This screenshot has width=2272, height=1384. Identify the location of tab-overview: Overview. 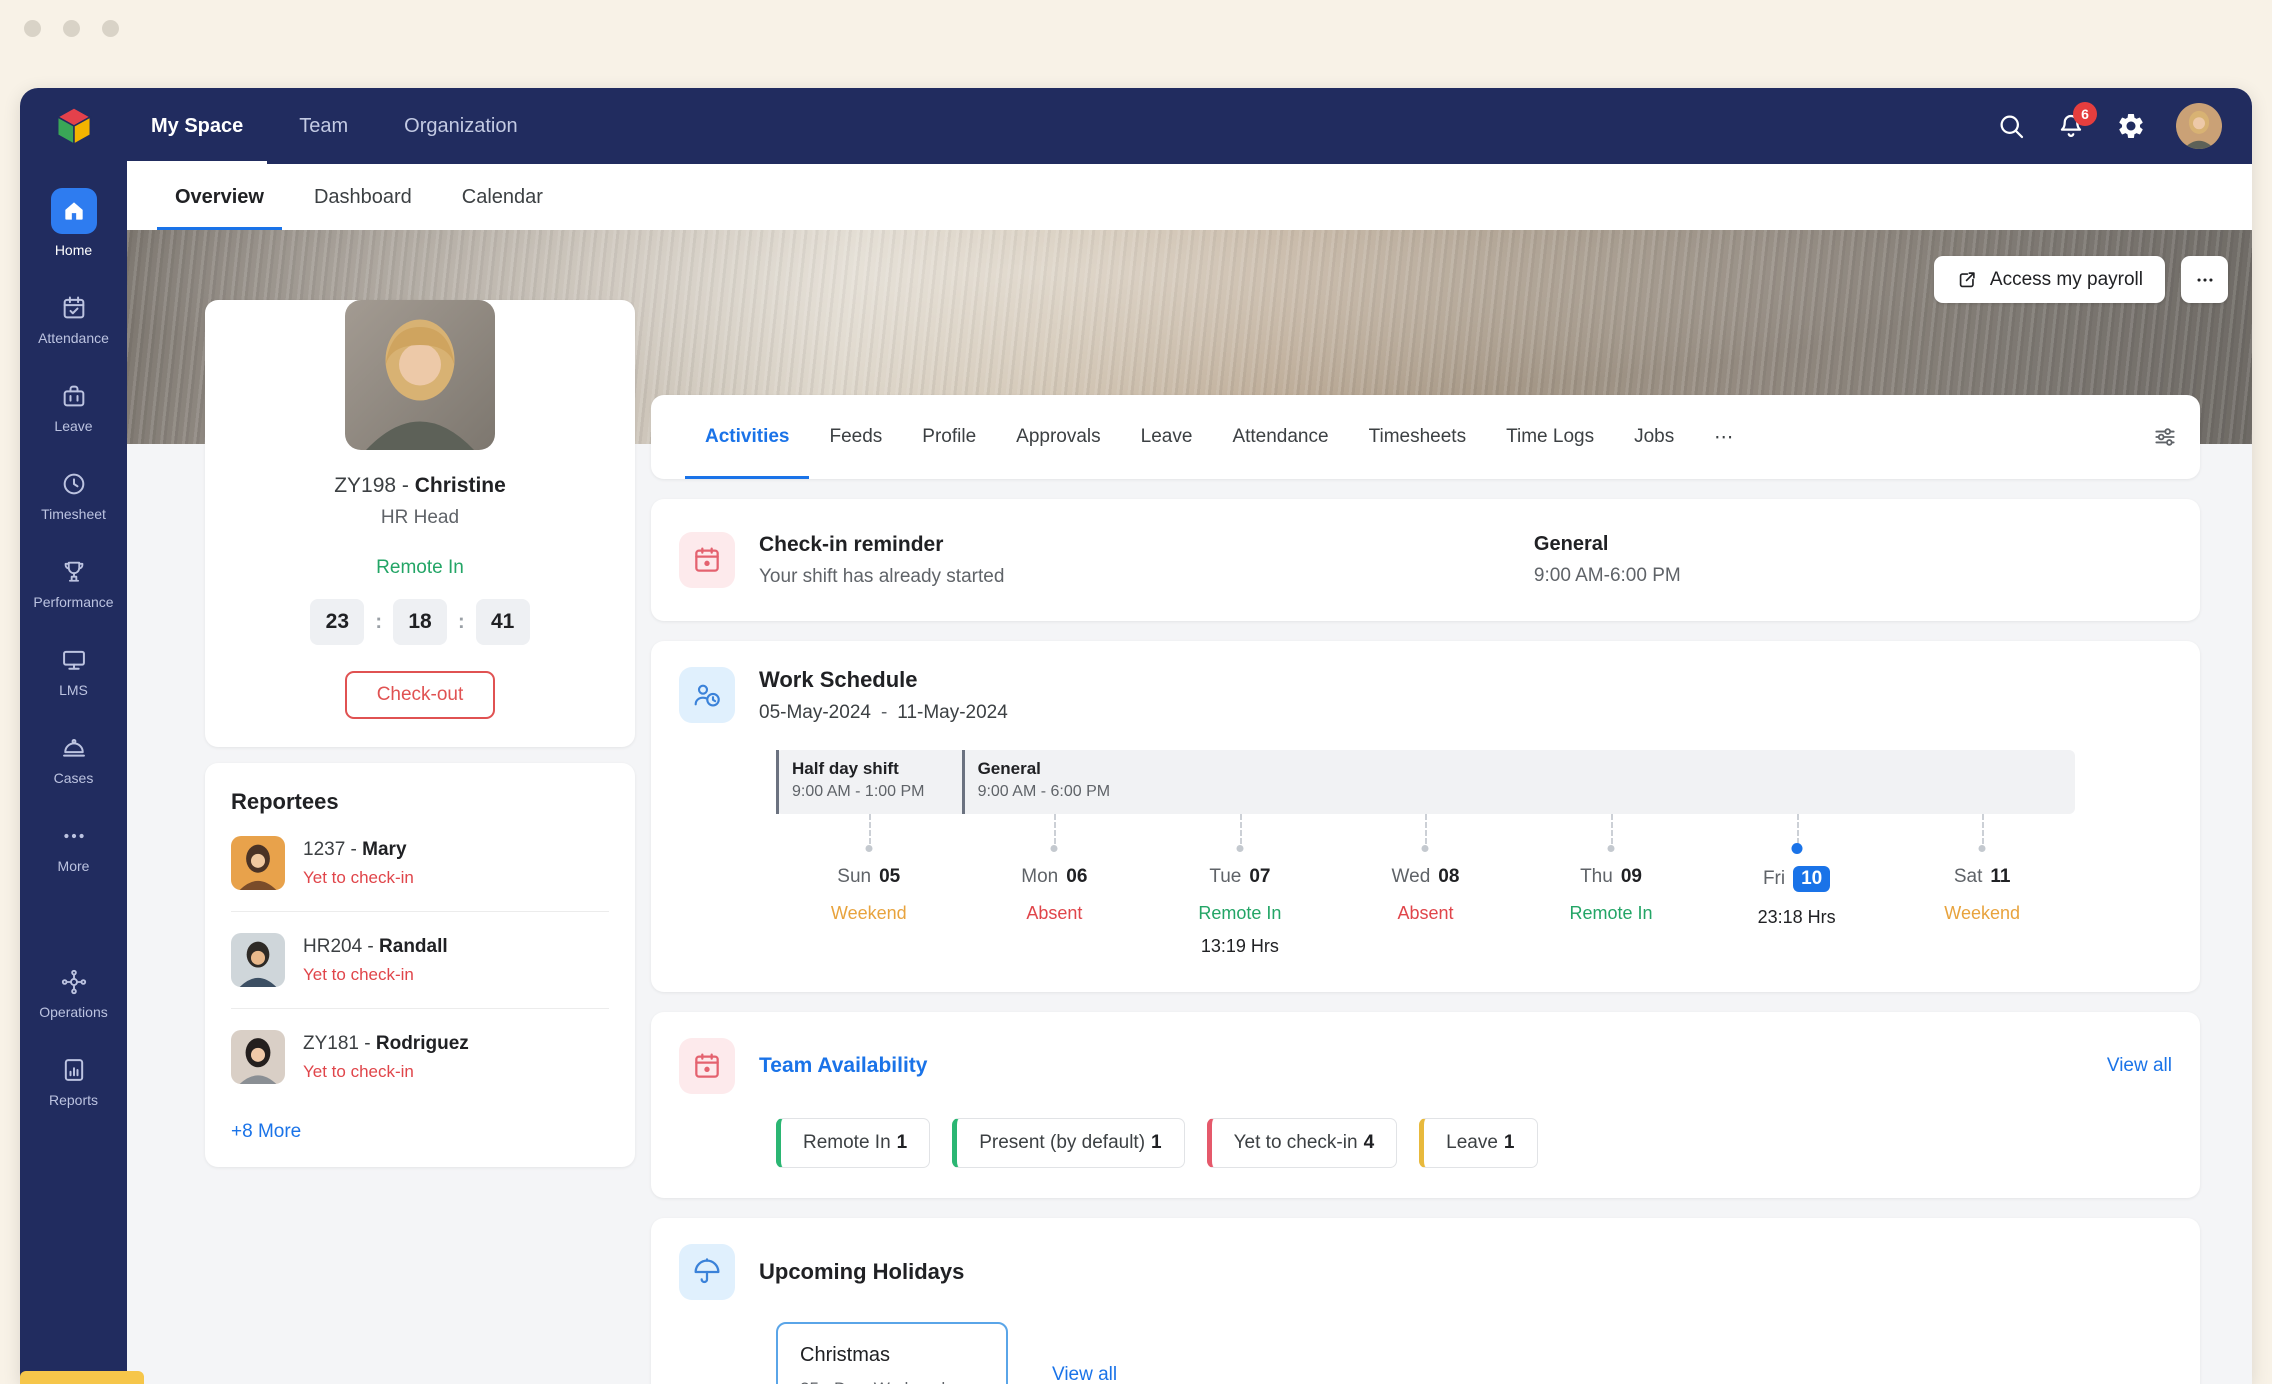
(219, 197).